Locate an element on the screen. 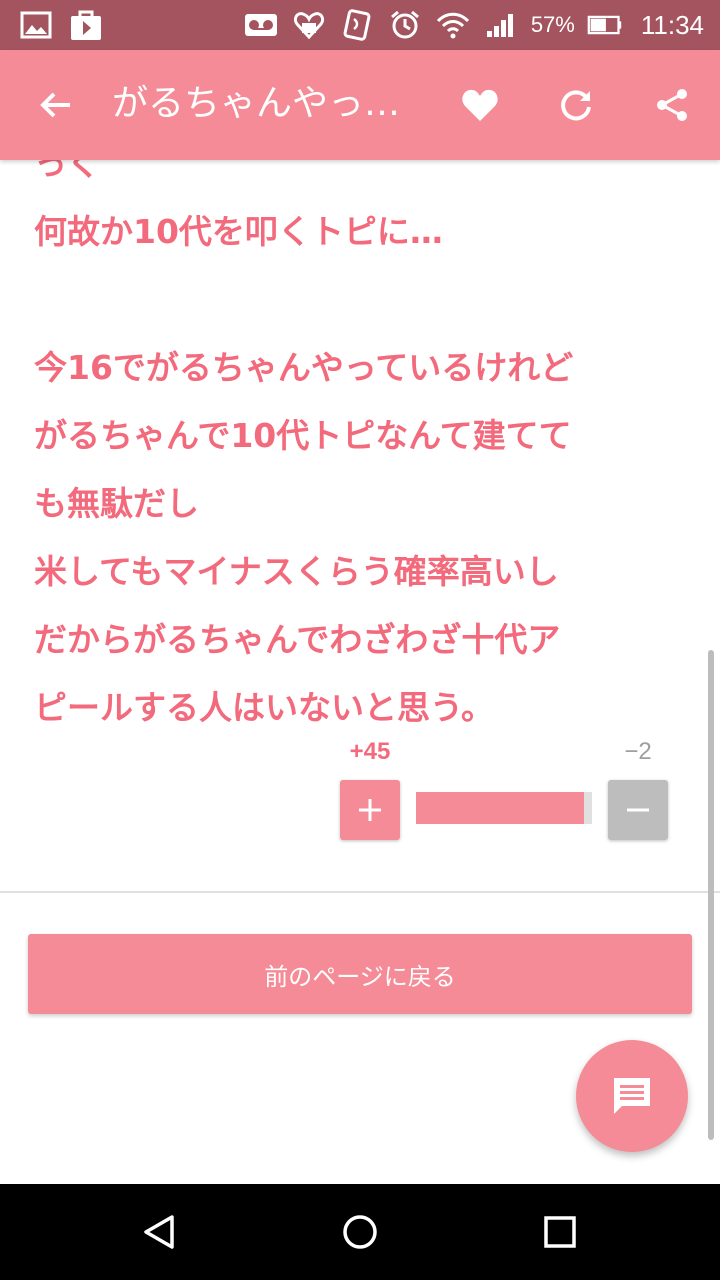 The height and width of the screenshot is (1280, 720). divider is located at coordinates (360, 892).